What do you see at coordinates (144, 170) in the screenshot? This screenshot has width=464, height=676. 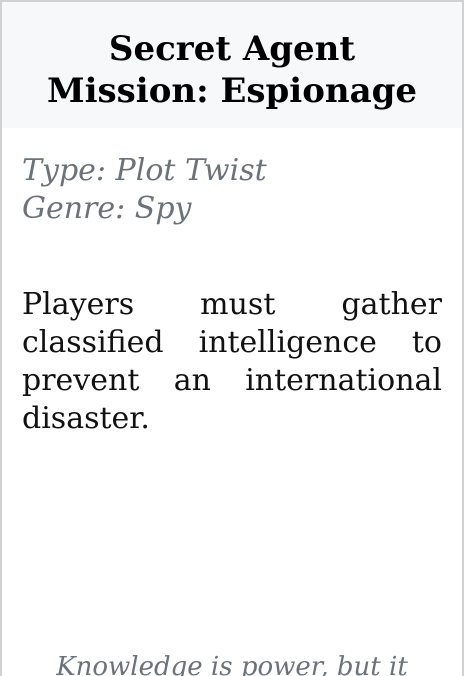 I see `card-type: Type: Plot Twist` at bounding box center [144, 170].